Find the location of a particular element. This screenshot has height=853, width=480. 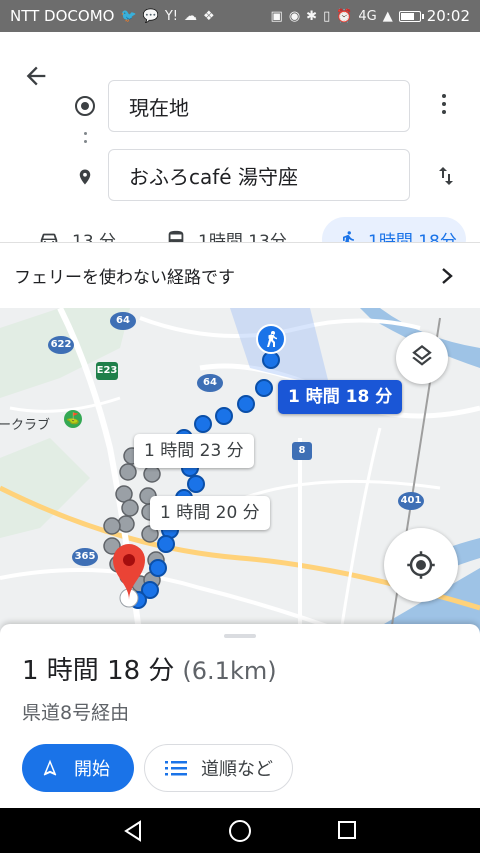

yahoo-icon: Y! is located at coordinates (171, 16).